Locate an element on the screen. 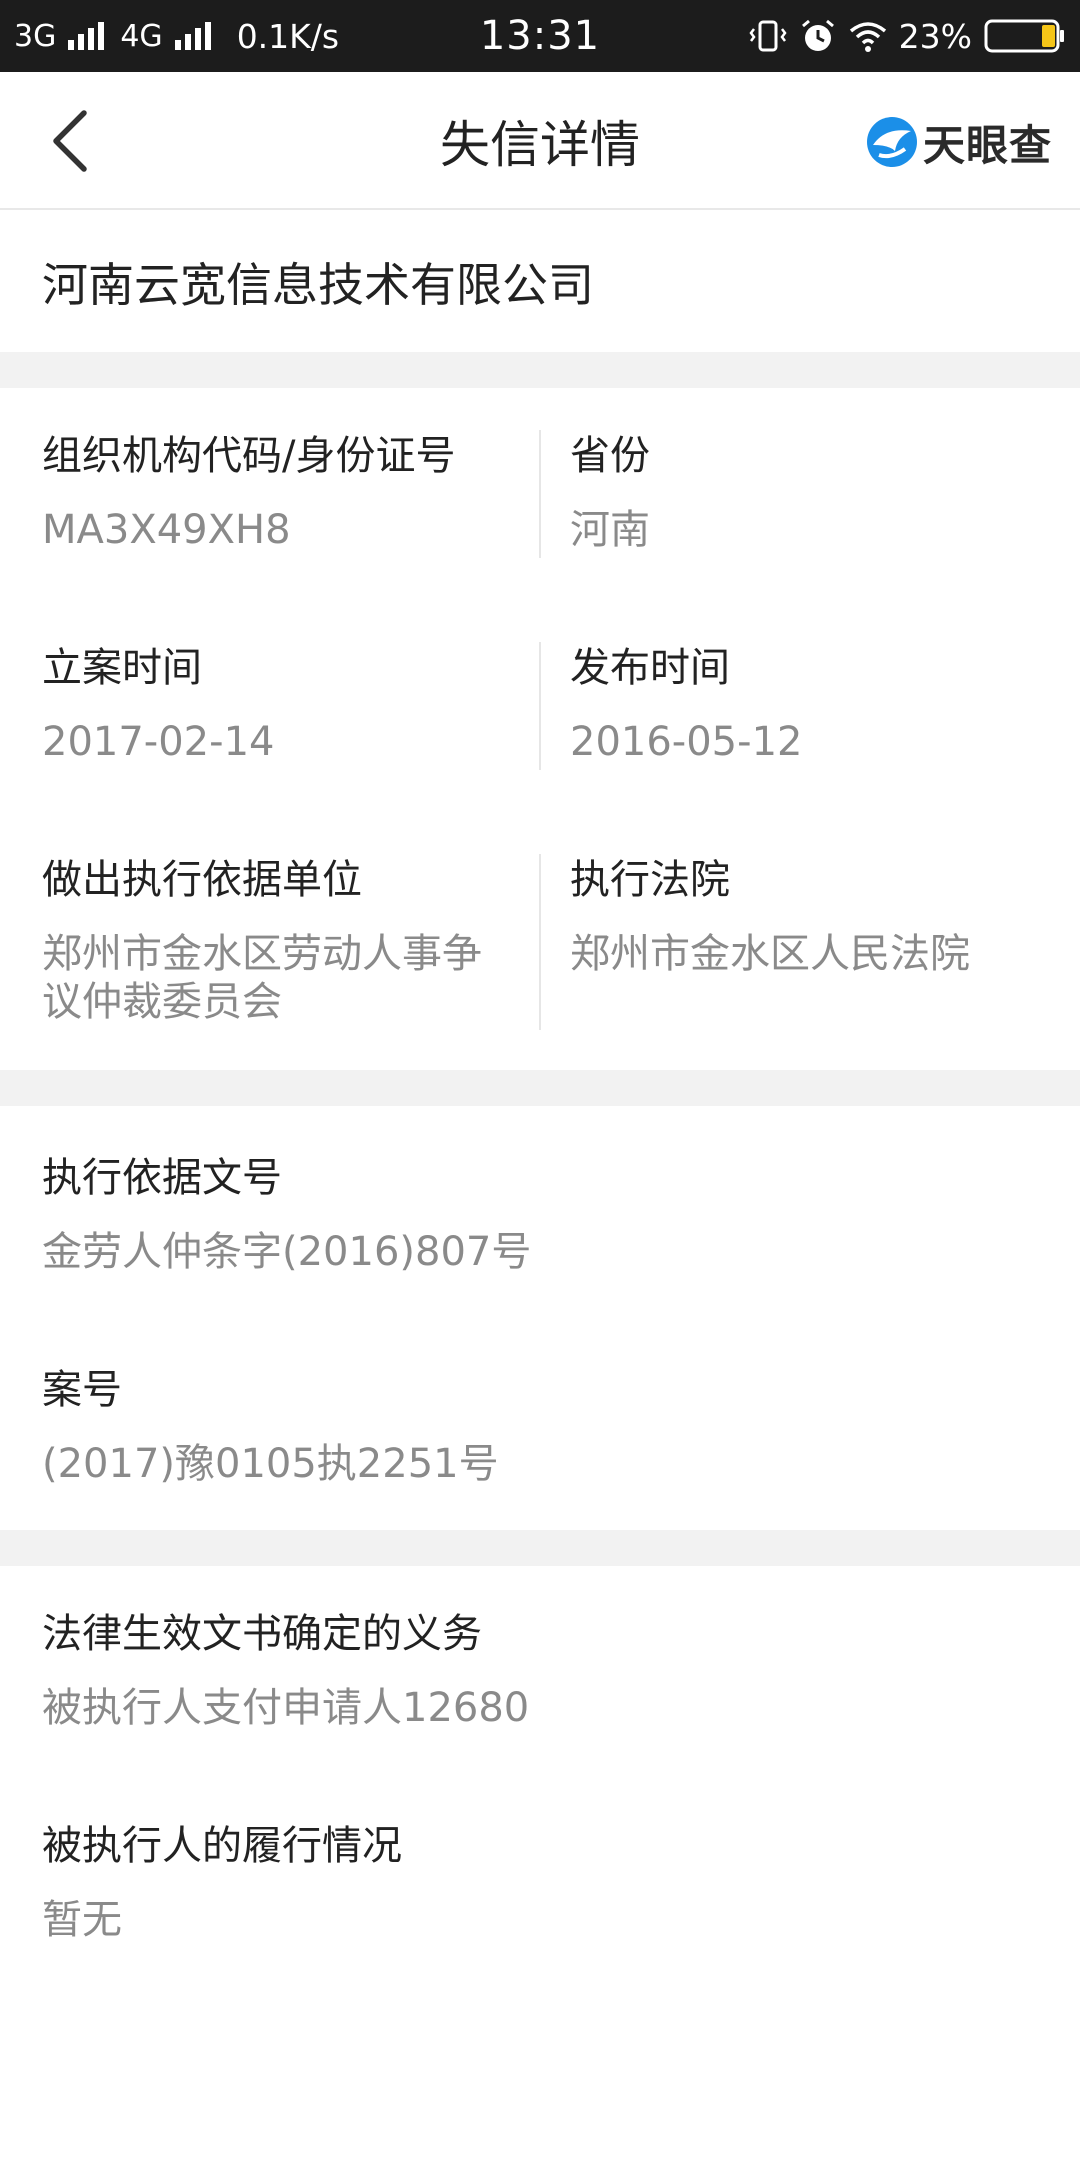 This screenshot has height=2160, width=1080. org-code-cell: 组织机构代码/身份证号 MA3X49XH8 is located at coordinates (282, 491).